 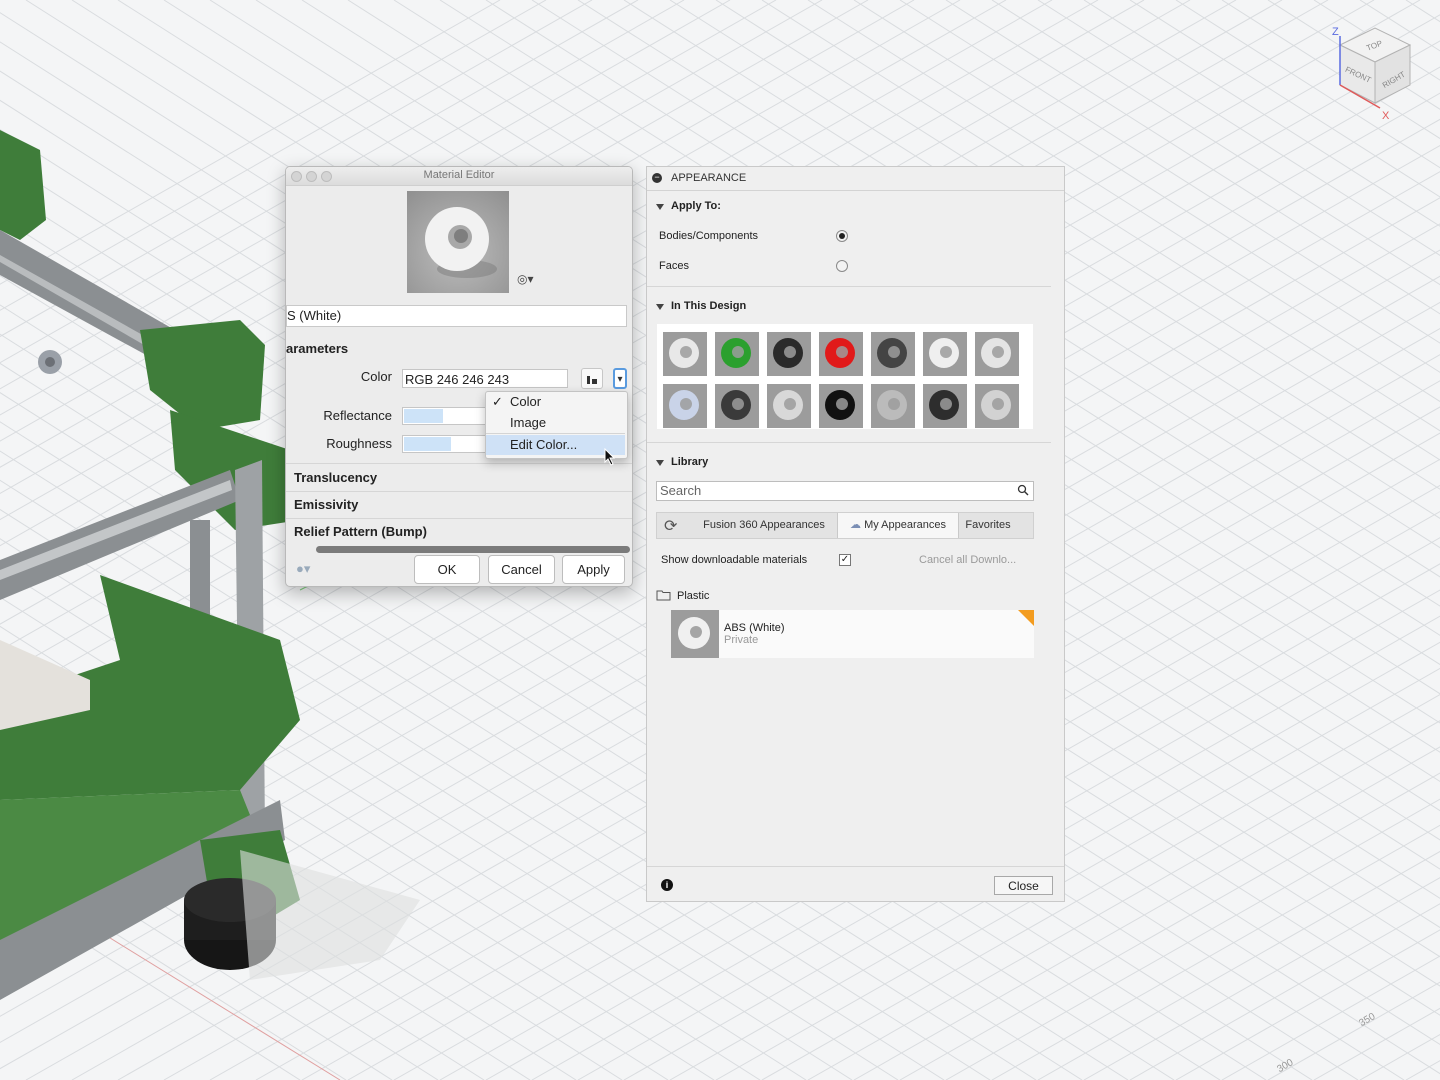 I want to click on relief-pattern-section: Relief Pattern (Bump), so click(x=360, y=531).